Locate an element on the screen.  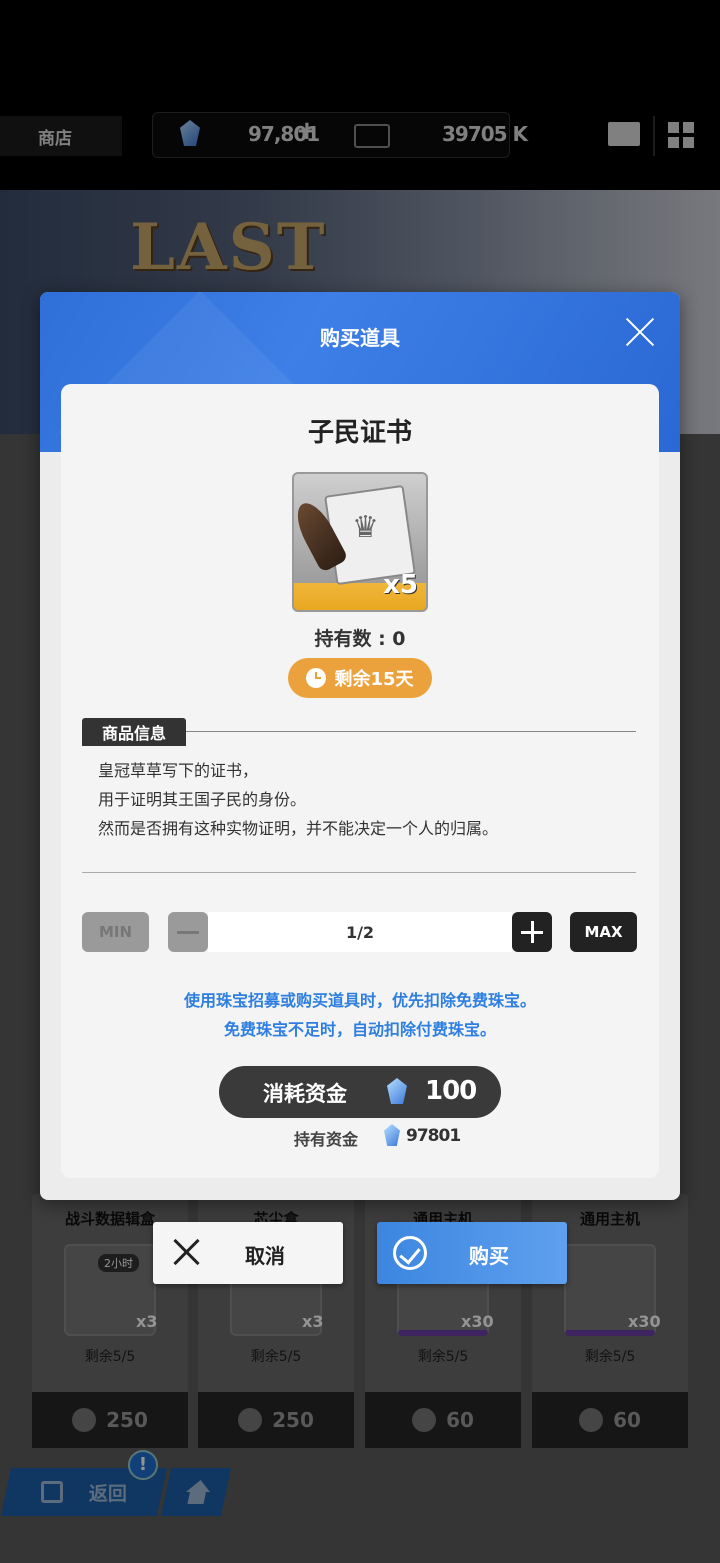
quantity-stepper: MIN 1/2 MAX is located at coordinates (359, 932).